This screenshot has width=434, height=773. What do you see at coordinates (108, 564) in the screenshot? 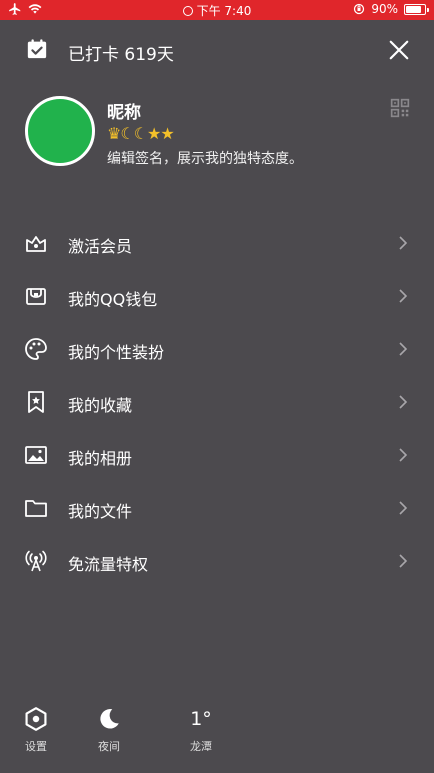
I see `menu-item-label: 免流量特权` at bounding box center [108, 564].